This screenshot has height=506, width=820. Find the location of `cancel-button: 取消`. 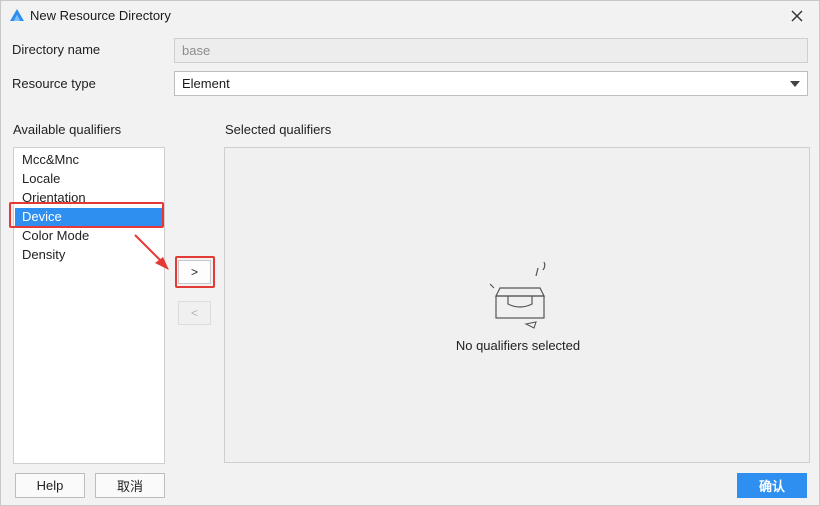

cancel-button: 取消 is located at coordinates (130, 485).